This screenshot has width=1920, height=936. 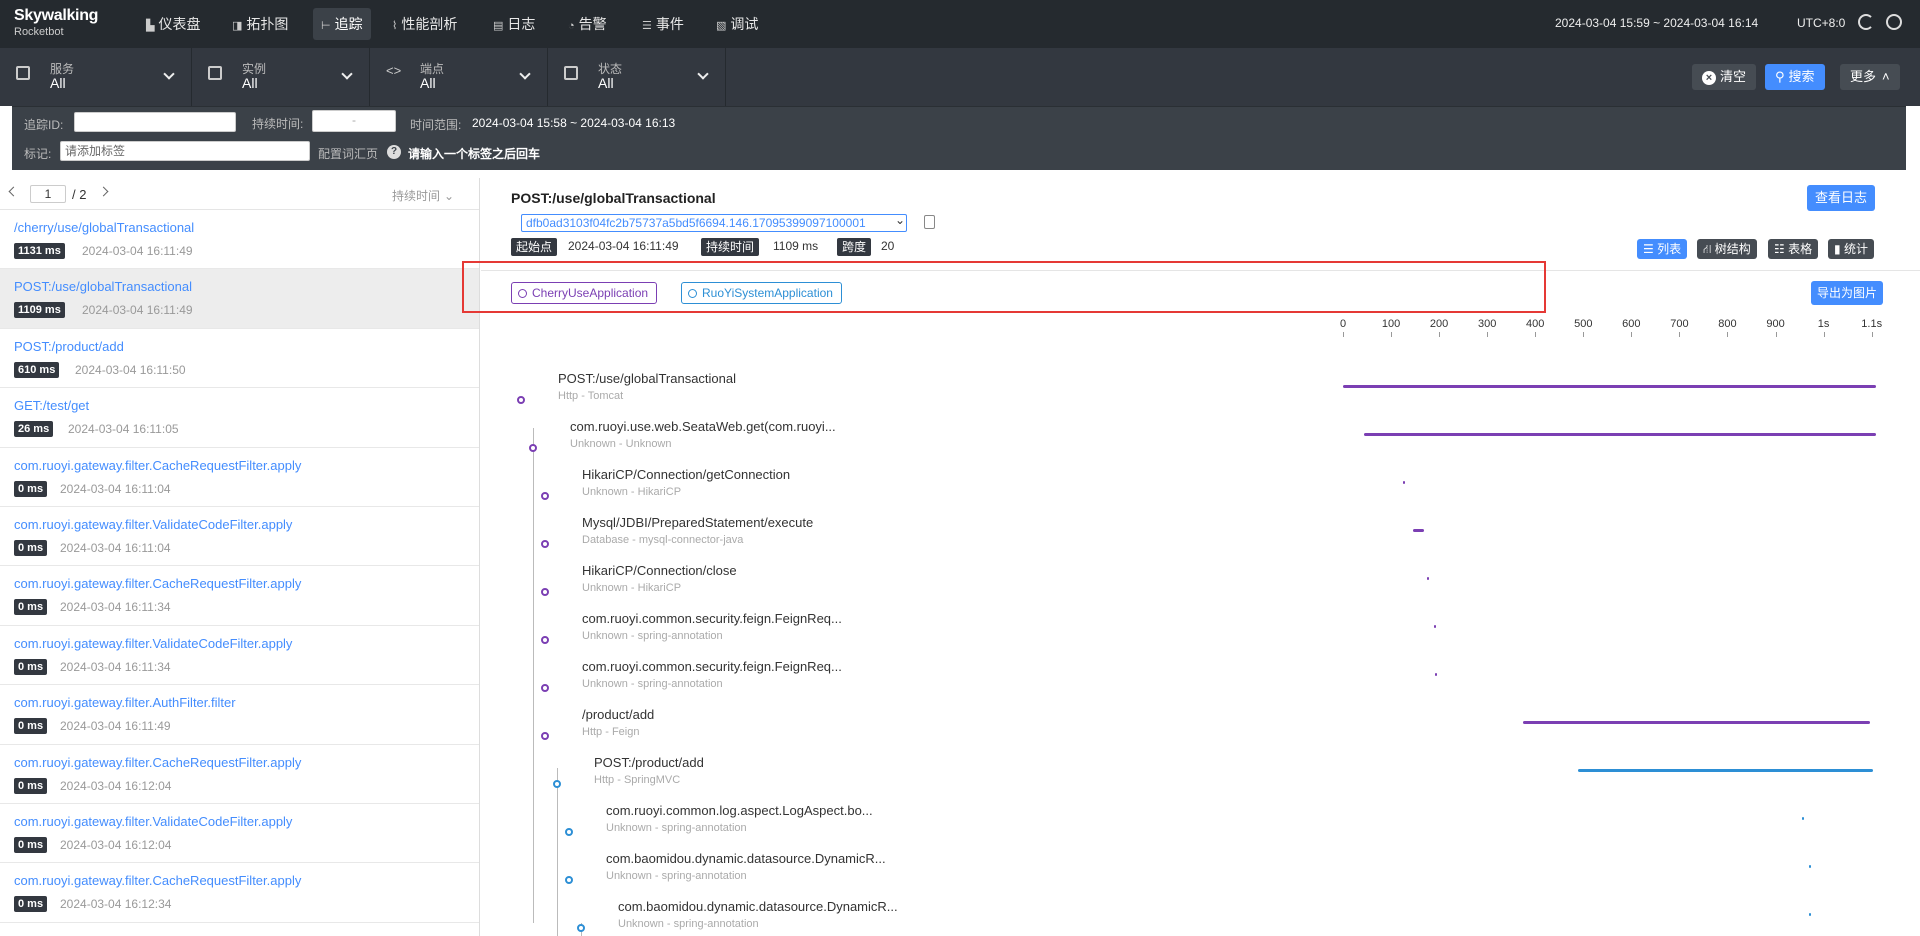 What do you see at coordinates (611, 732) in the screenshot?
I see `span-component: Http - Feign` at bounding box center [611, 732].